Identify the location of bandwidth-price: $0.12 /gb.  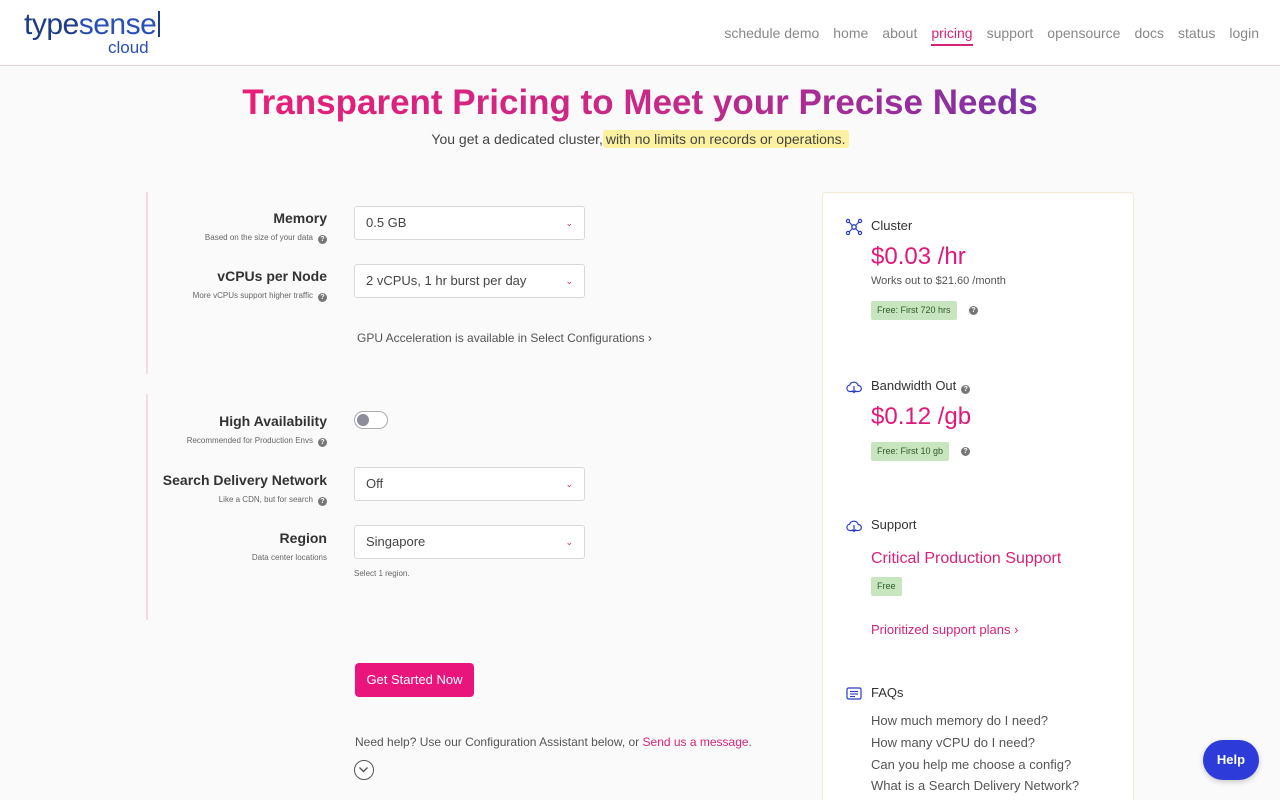
(921, 416).